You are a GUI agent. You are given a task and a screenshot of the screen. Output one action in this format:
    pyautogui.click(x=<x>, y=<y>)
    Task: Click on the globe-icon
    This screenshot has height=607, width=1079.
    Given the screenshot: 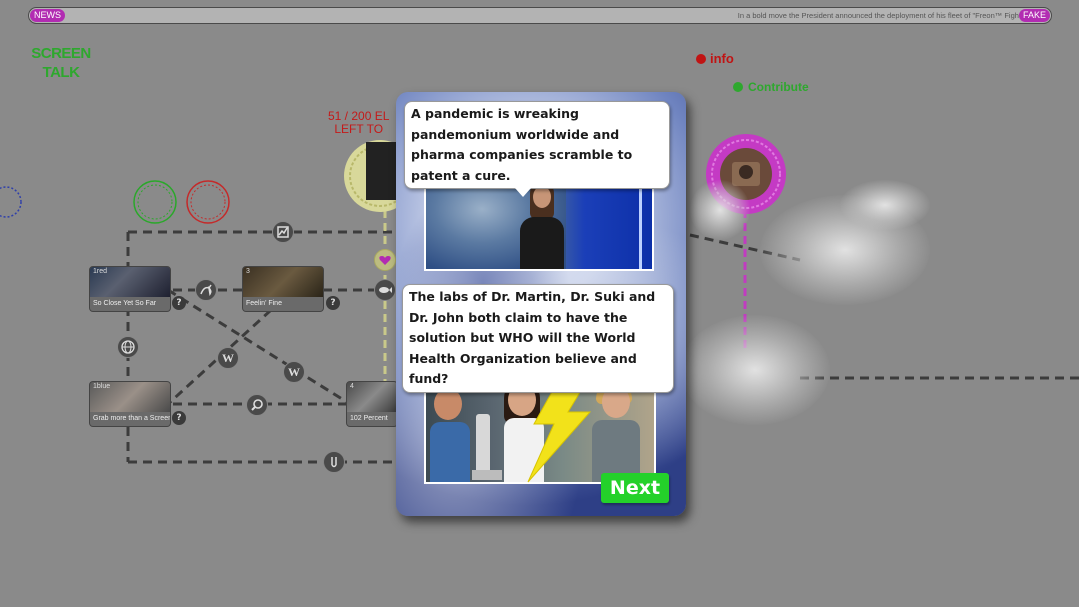 What is the action you would take?
    pyautogui.click(x=128, y=347)
    